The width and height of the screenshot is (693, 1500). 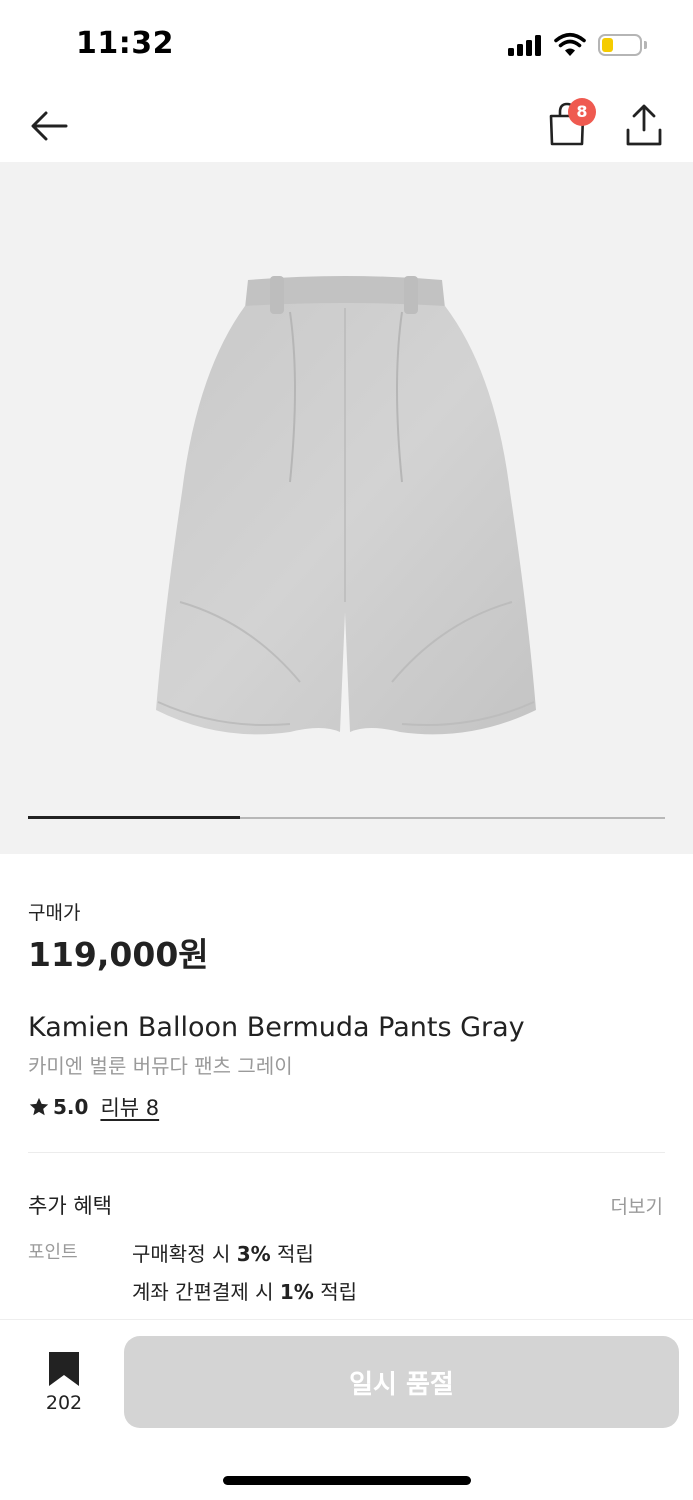 What do you see at coordinates (134, 817) in the screenshot?
I see `gallery-progress-fill` at bounding box center [134, 817].